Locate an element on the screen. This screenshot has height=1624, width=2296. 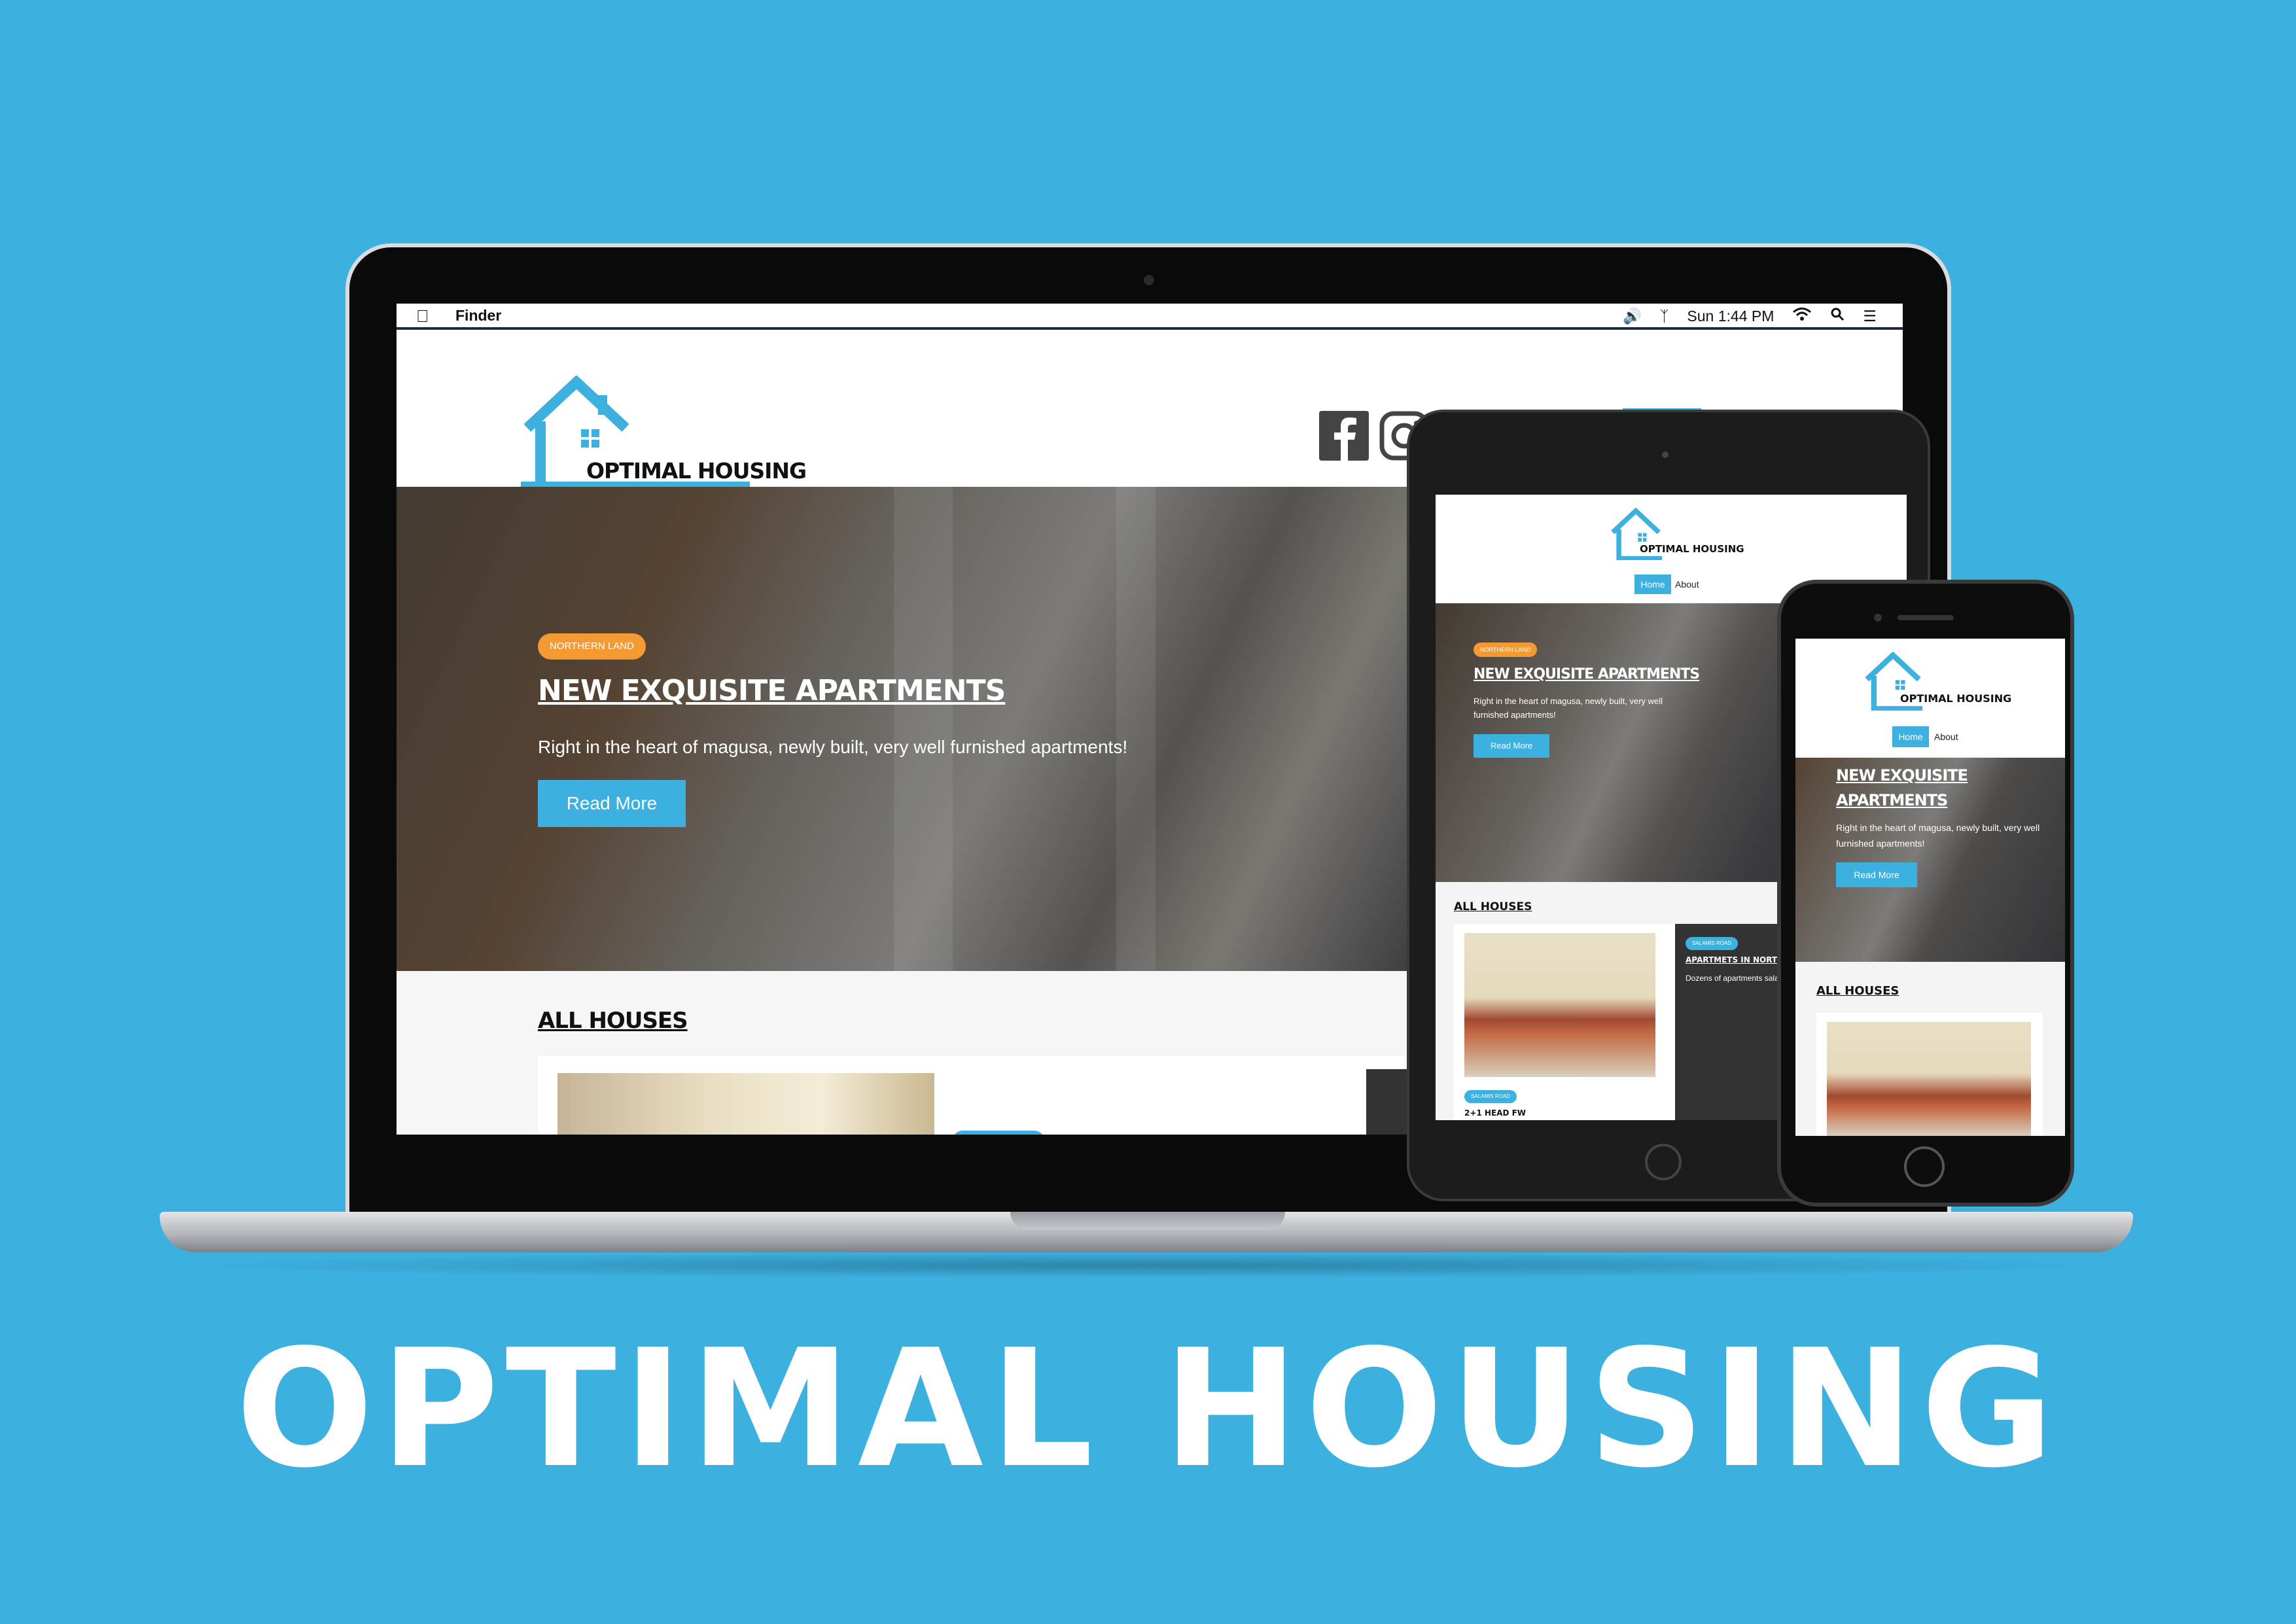
banner-title: OPTIMAL HOUSING is located at coordinates (1148, 1409).